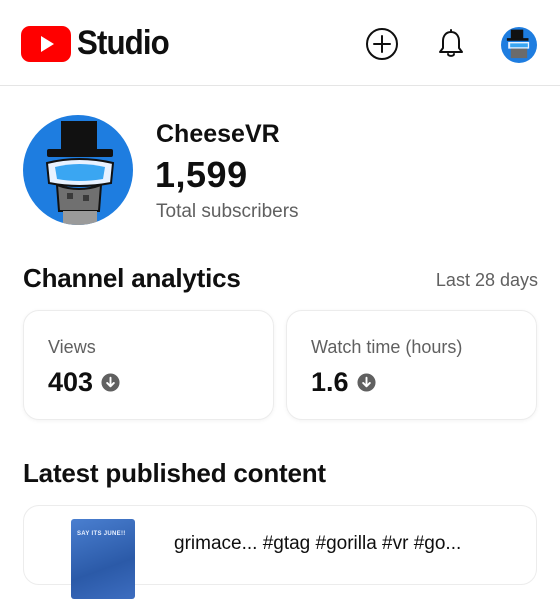 This screenshot has width=560, height=599. I want to click on watch-time-card: Watch time (hours) 1.6, so click(411, 365).